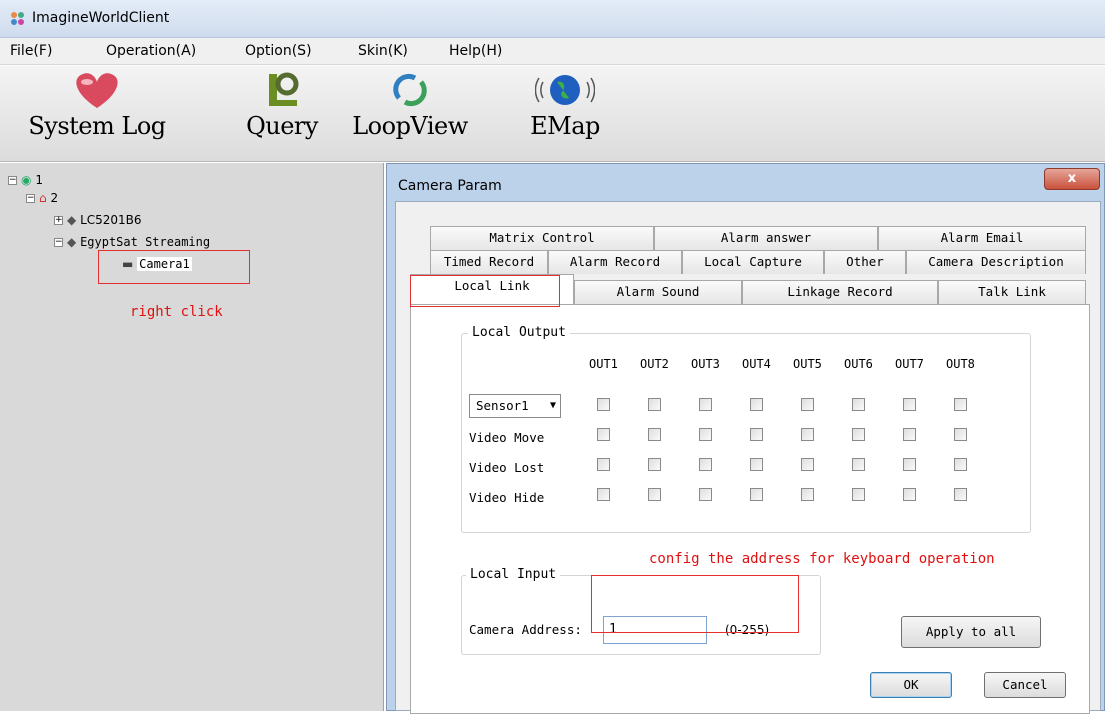 The height and width of the screenshot is (714, 1105). Describe the element at coordinates (513, 574) in the screenshot. I see `local-input-label: Local Input` at that location.